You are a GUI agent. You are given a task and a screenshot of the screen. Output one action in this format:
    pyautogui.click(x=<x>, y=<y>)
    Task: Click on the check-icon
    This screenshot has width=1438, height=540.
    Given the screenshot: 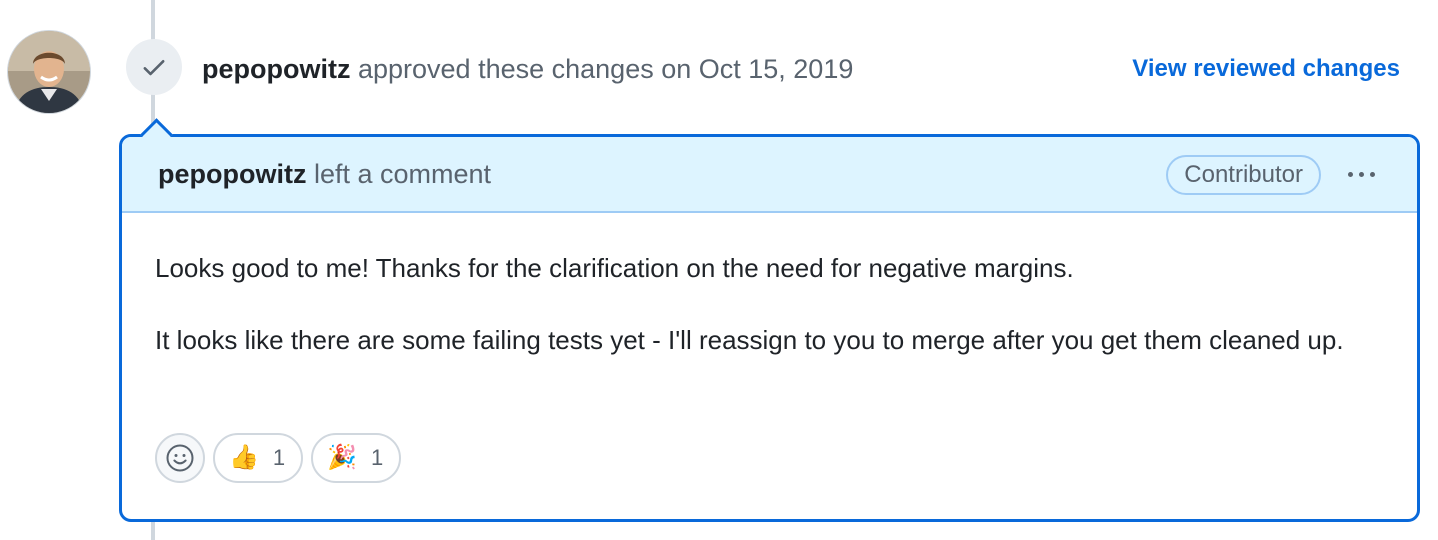 What is the action you would take?
    pyautogui.click(x=154, y=68)
    